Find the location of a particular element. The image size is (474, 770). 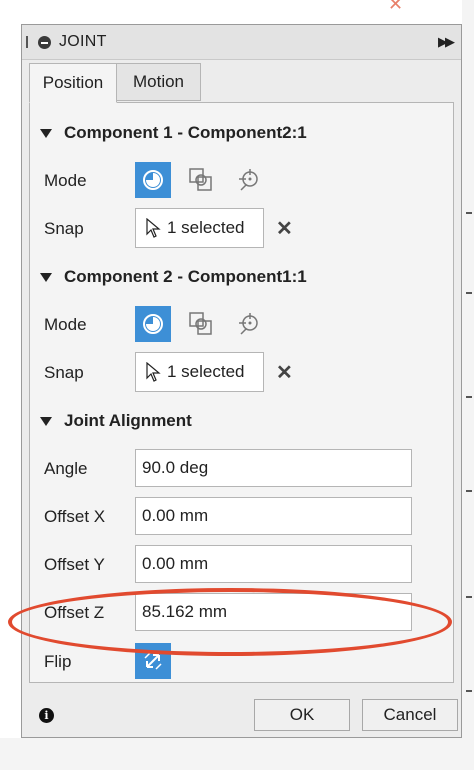

component2-snap-select: 1 selected is located at coordinates (199, 372).